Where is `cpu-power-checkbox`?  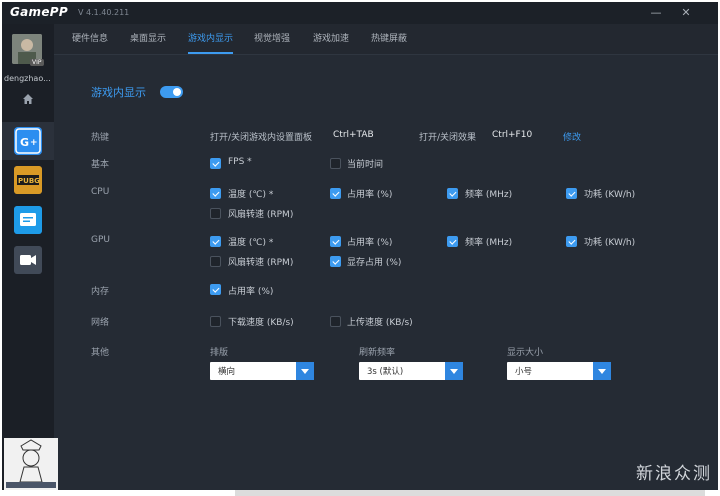
cpu-power-checkbox is located at coordinates (571, 193).